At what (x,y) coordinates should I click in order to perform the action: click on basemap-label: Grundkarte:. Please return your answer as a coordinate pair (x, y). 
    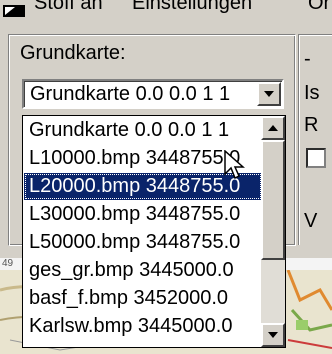
    Looking at the image, I should click on (73, 53).